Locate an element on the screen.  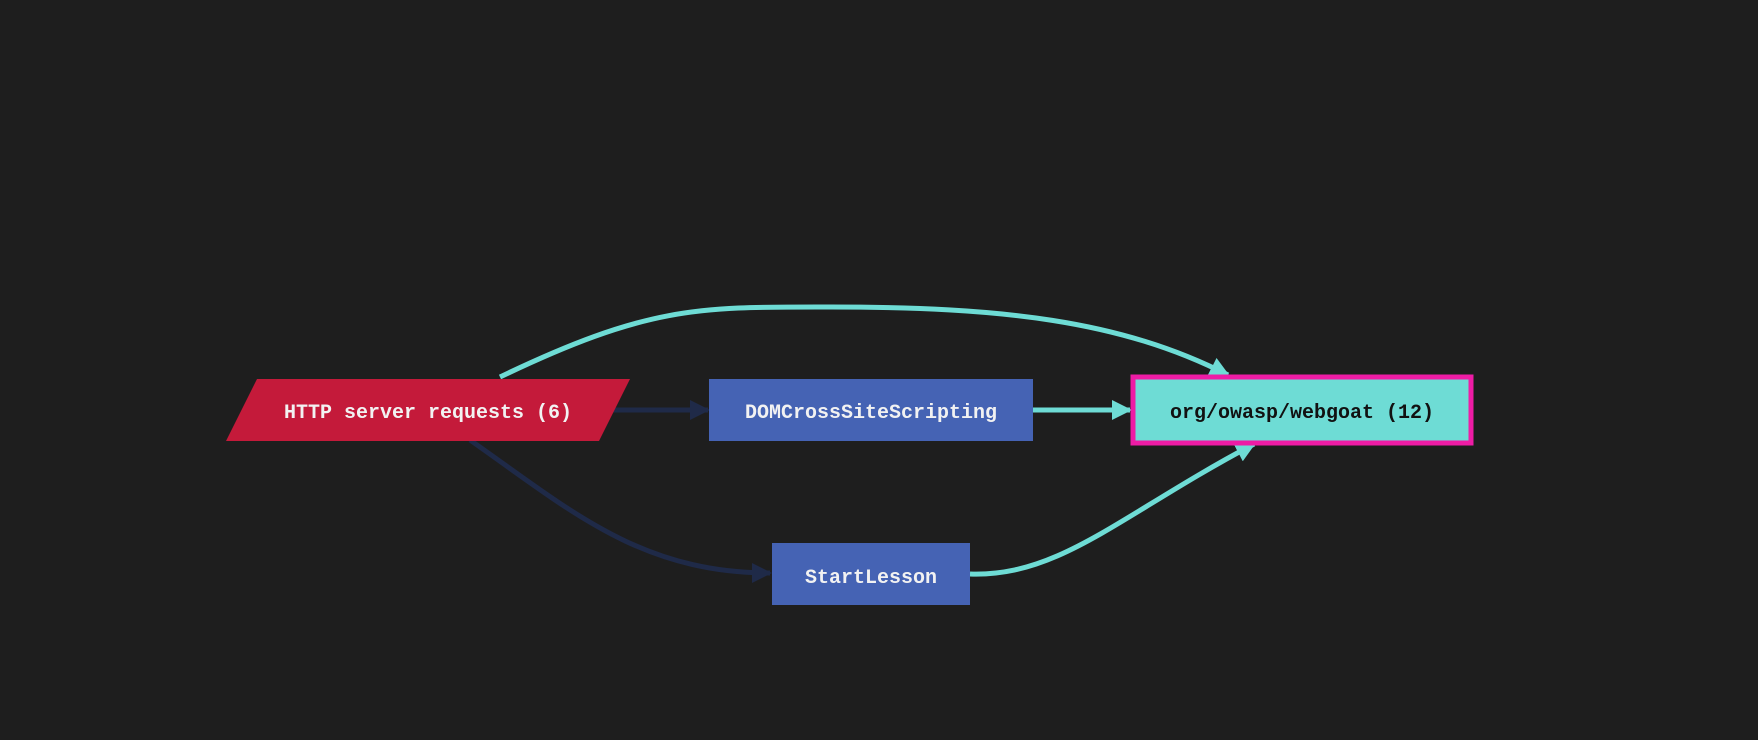
node-domcrosssitescripting: DOMCrossSiteScripting is located at coordinates (871, 410).